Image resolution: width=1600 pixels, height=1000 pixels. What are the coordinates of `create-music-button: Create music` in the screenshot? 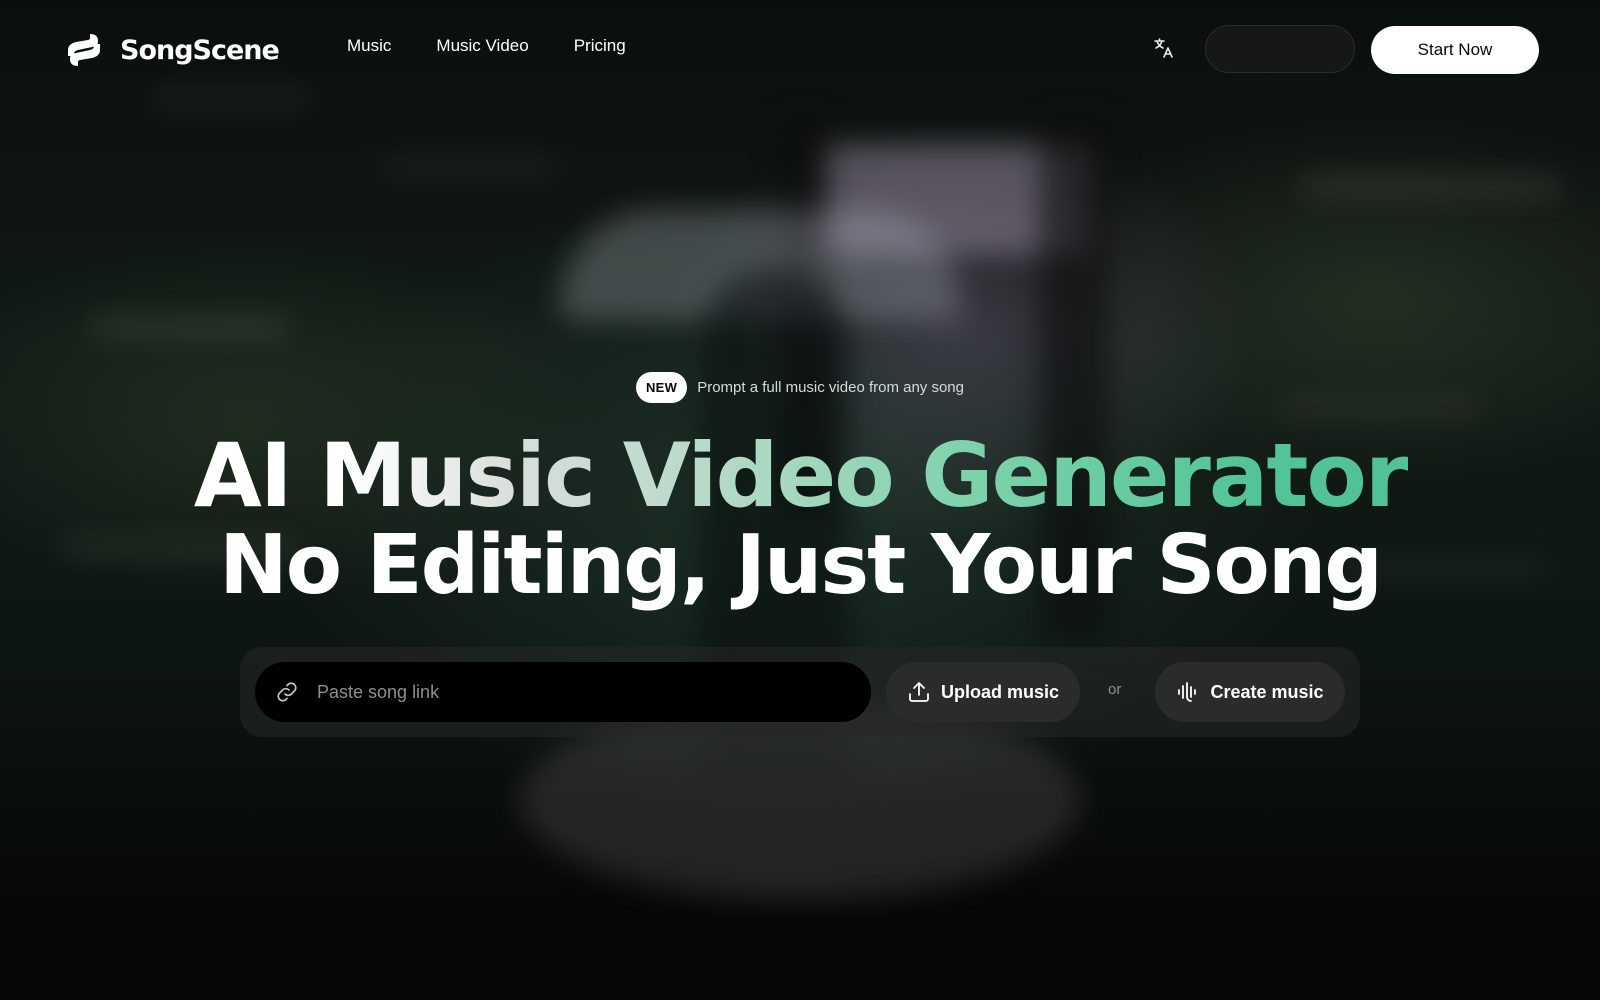 It's located at (1250, 692).